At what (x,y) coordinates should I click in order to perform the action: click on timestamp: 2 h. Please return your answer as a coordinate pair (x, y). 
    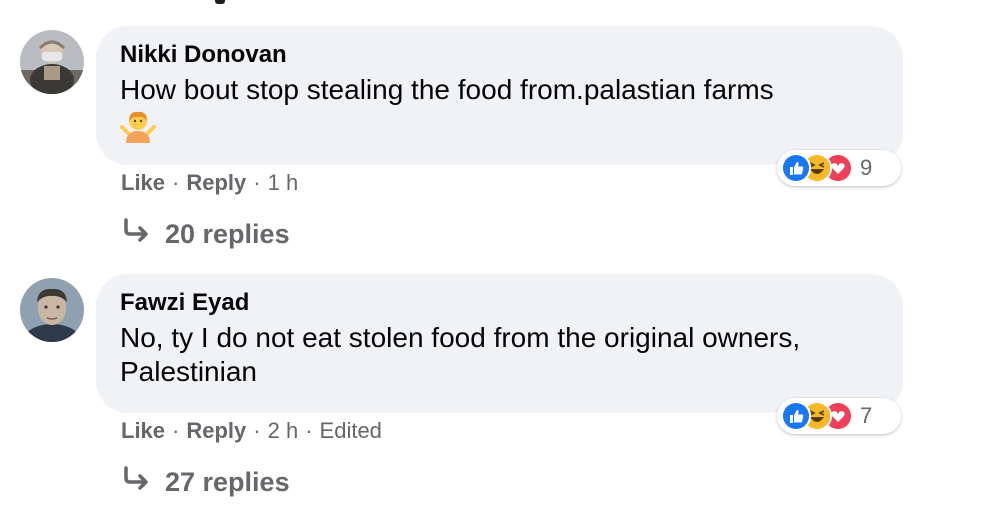
    Looking at the image, I should click on (283, 431).